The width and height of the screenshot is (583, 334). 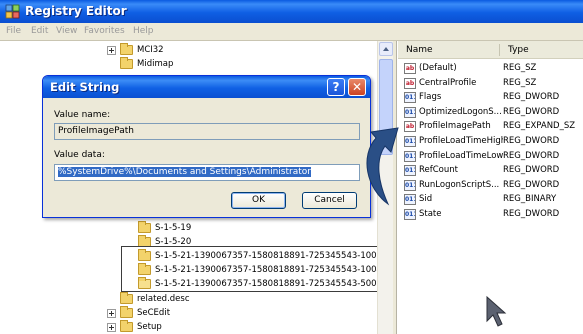 What do you see at coordinates (438, 68) in the screenshot?
I see `value-name: (Default)` at bounding box center [438, 68].